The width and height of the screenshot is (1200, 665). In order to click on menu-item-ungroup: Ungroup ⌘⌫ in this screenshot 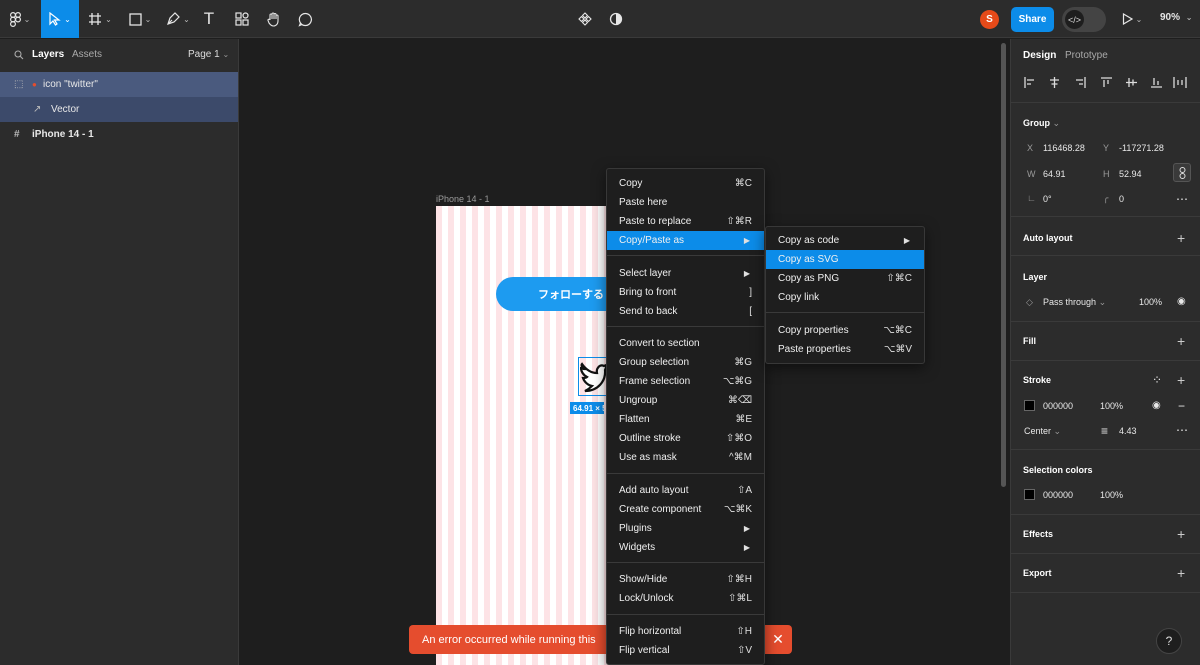, I will do `click(685, 400)`.